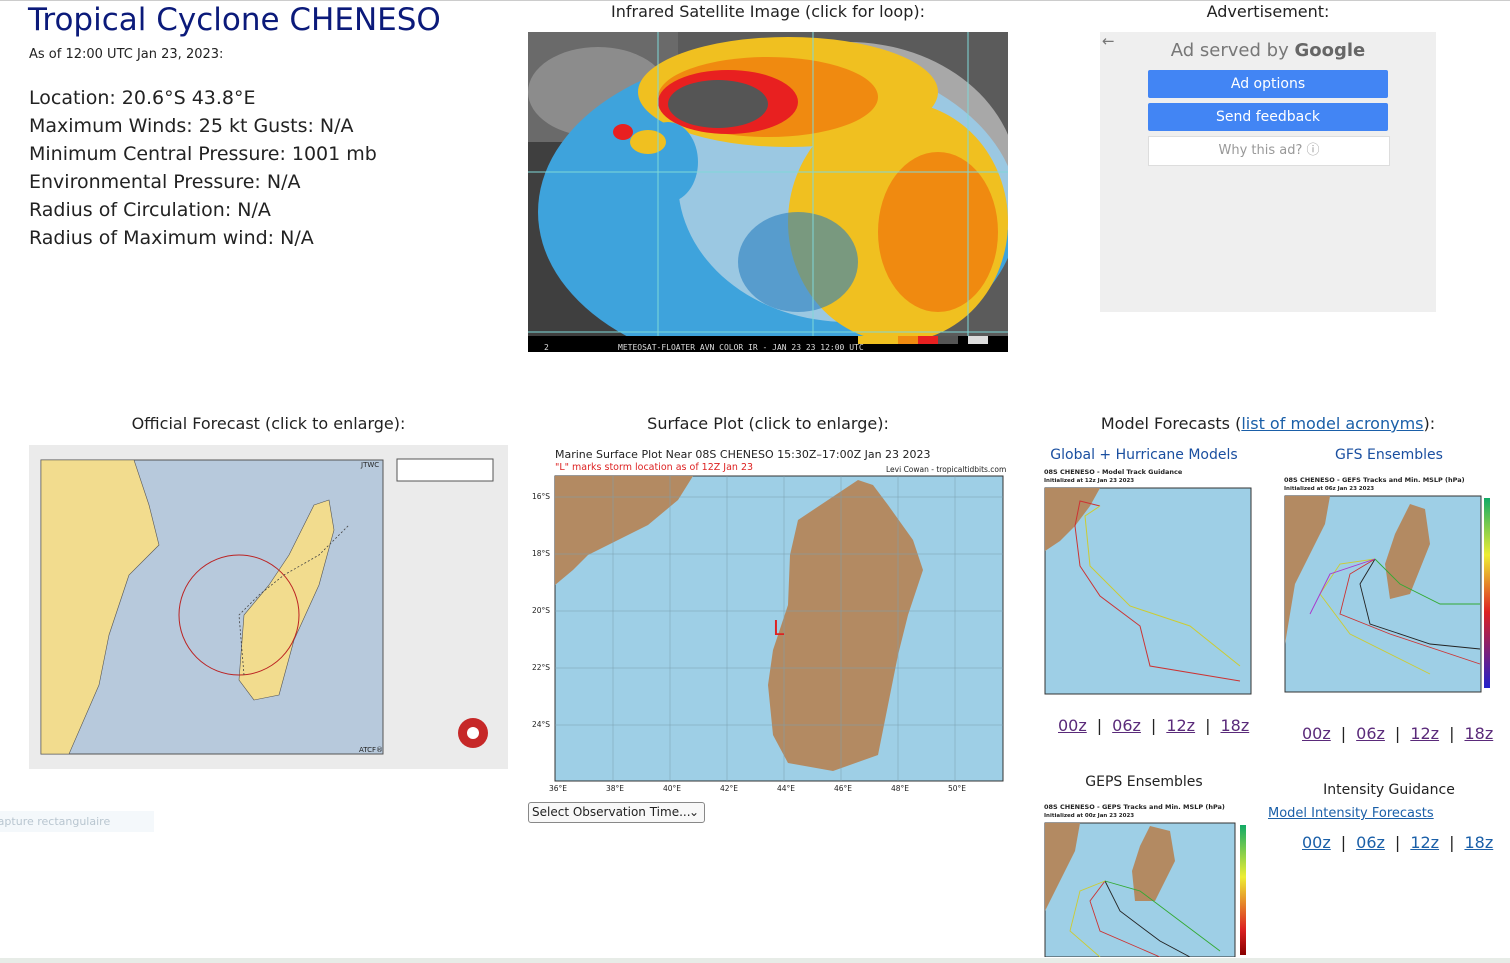 This screenshot has height=963, width=1510. I want to click on chevron-down-icon: ⌄, so click(693, 812).